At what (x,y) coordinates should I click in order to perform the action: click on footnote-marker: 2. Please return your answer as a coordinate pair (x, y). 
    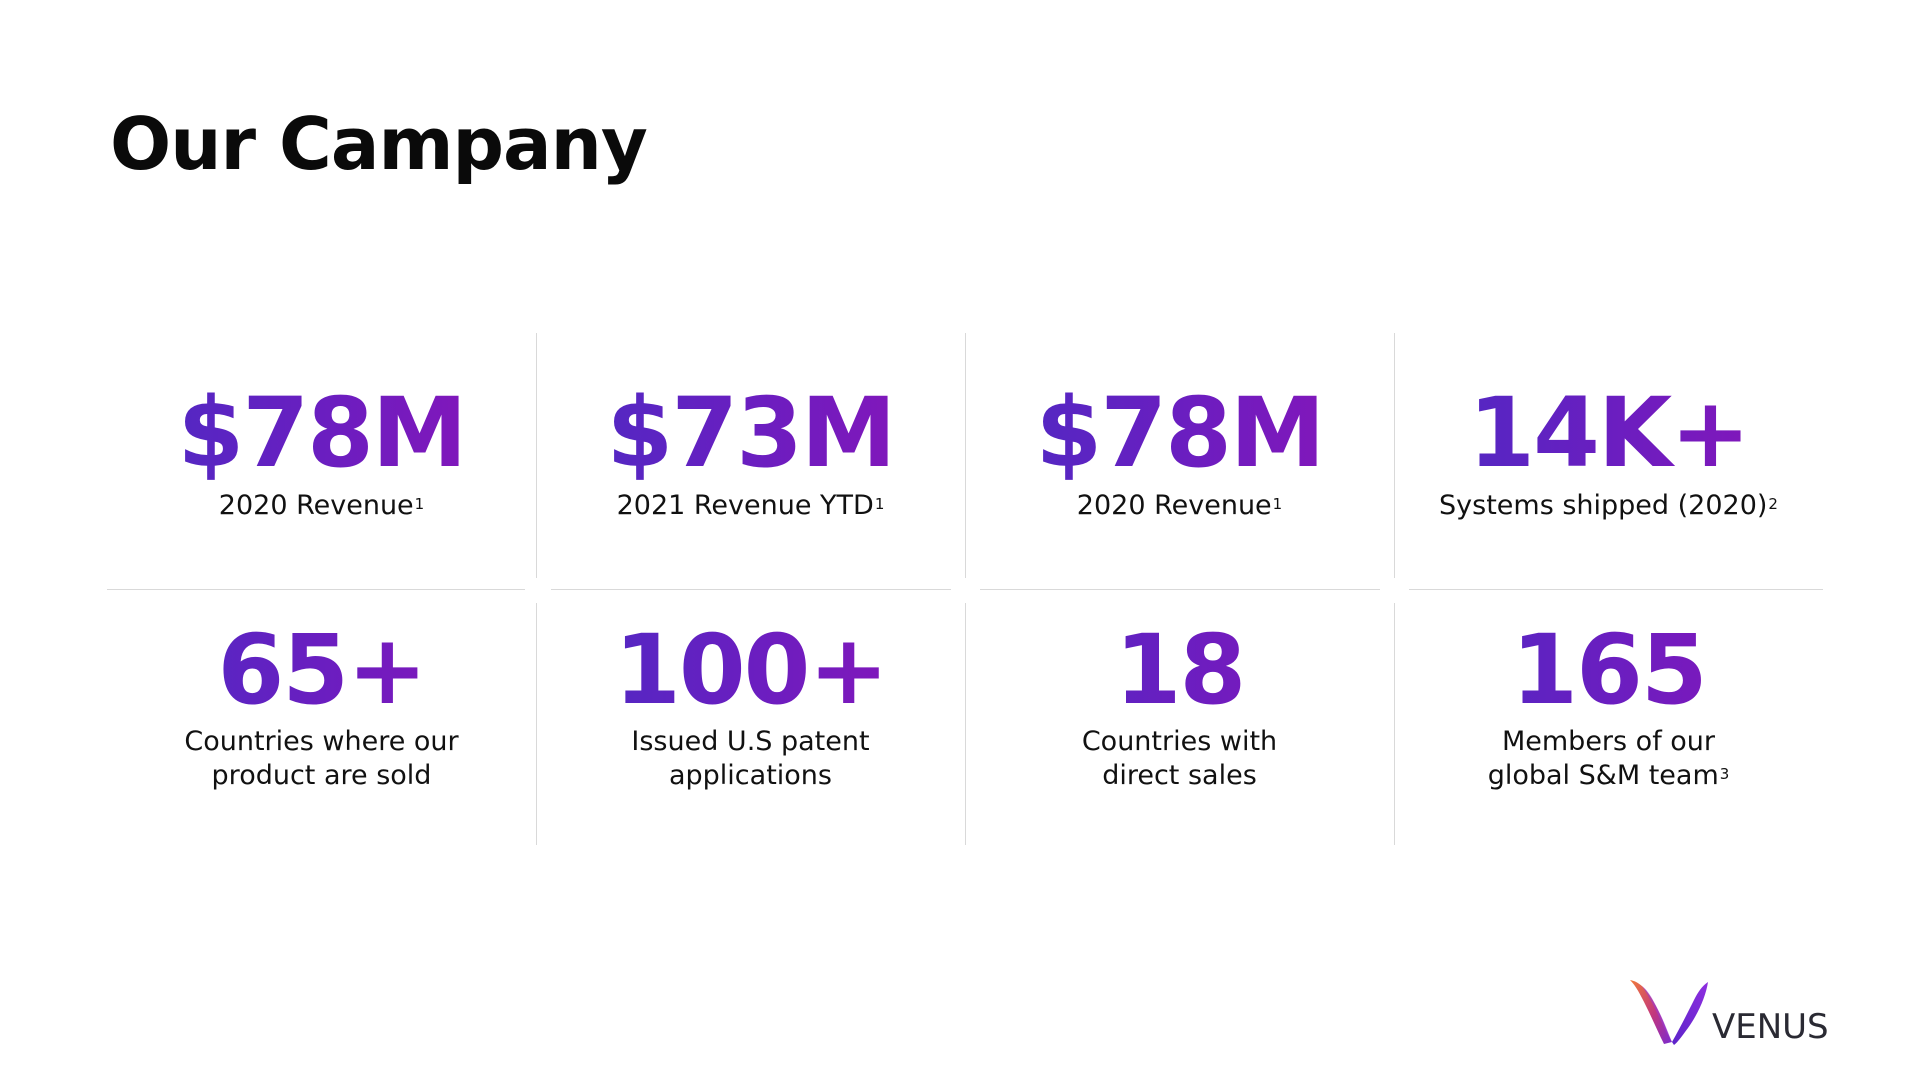
    Looking at the image, I should click on (1773, 504).